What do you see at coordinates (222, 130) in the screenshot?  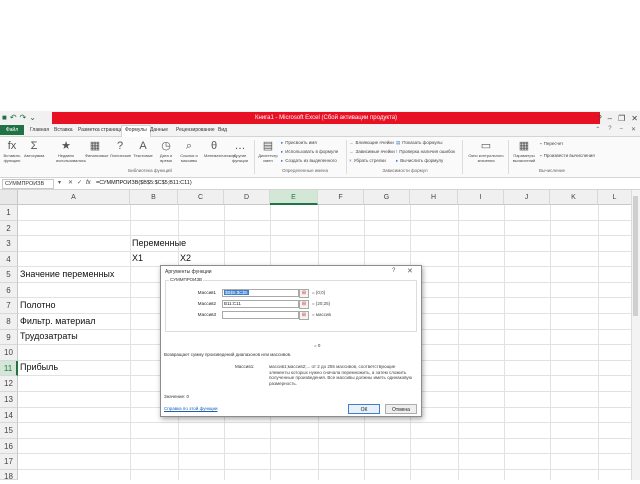 I see `tab-view: Вид` at bounding box center [222, 130].